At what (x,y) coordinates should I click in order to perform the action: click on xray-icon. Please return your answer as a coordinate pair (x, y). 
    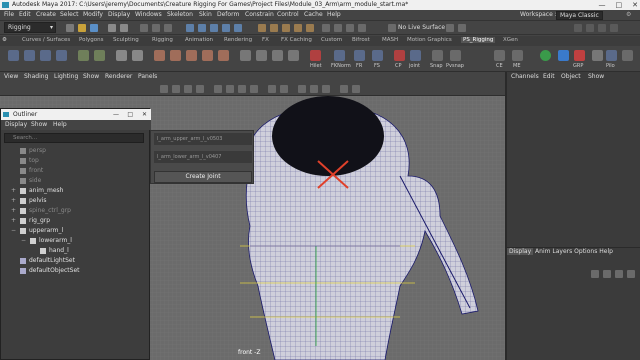
    Looking at the image, I should click on (302, 89).